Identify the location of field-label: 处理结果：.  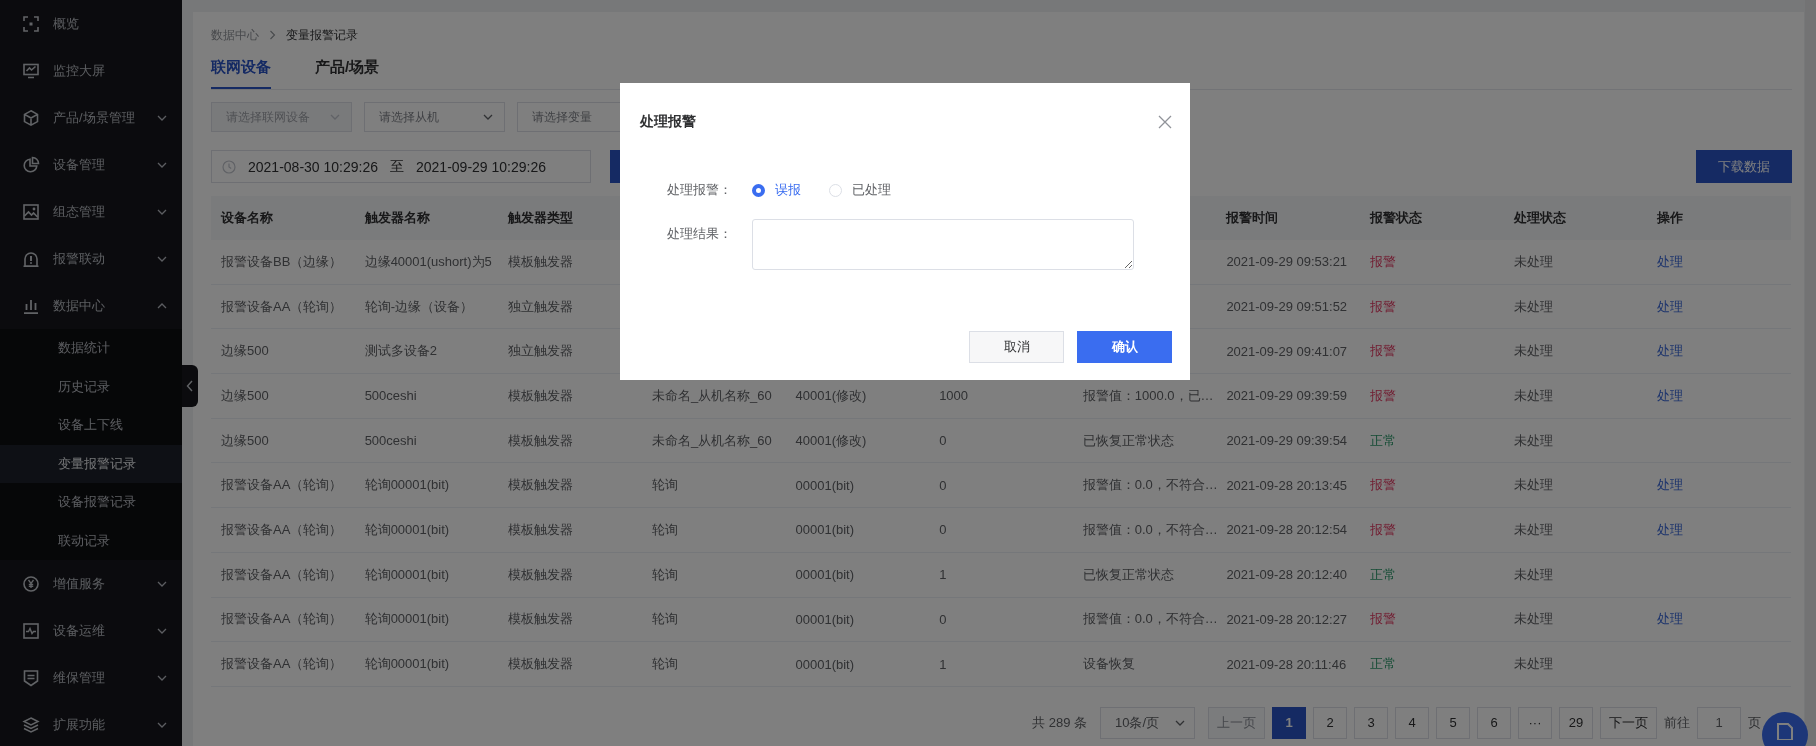
(699, 233).